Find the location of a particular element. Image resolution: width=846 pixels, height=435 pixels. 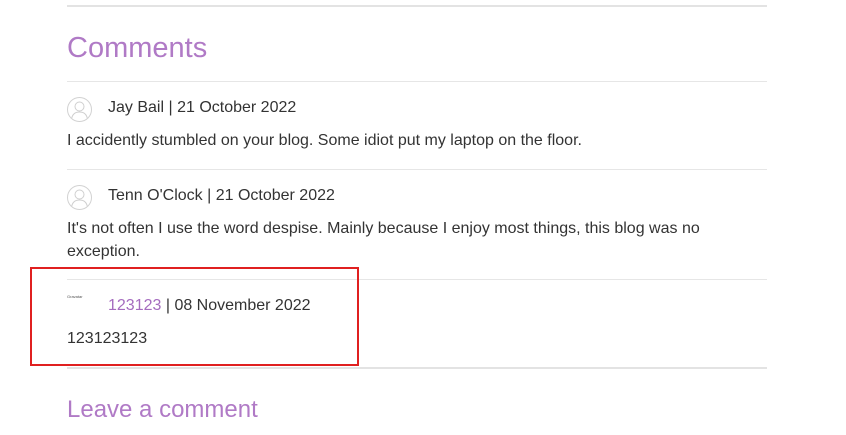

highlight-annotation-box is located at coordinates (194, 316).